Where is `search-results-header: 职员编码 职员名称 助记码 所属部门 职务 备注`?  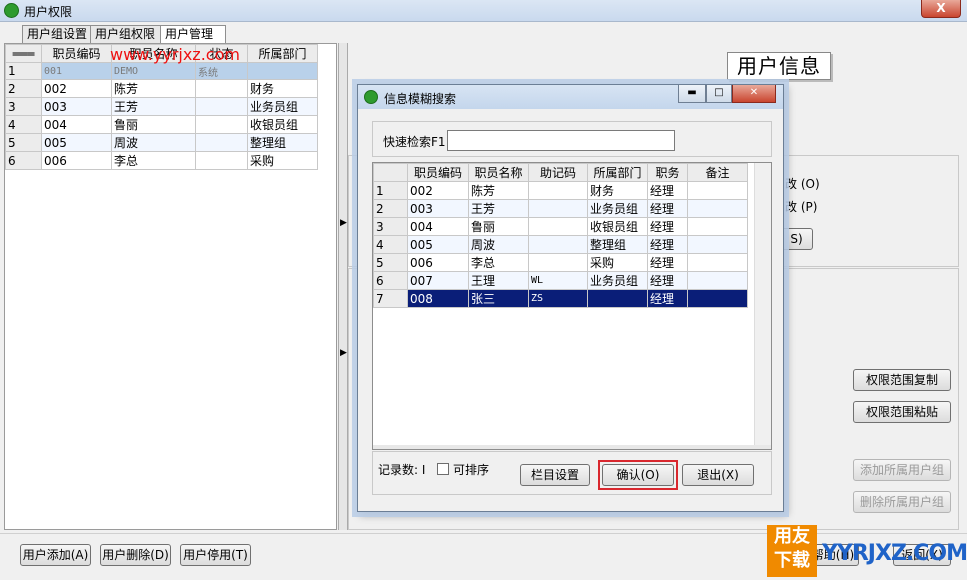
search-results-header: 职员编码 职员名称 助记码 所属部门 职务 备注 is located at coordinates (560, 172).